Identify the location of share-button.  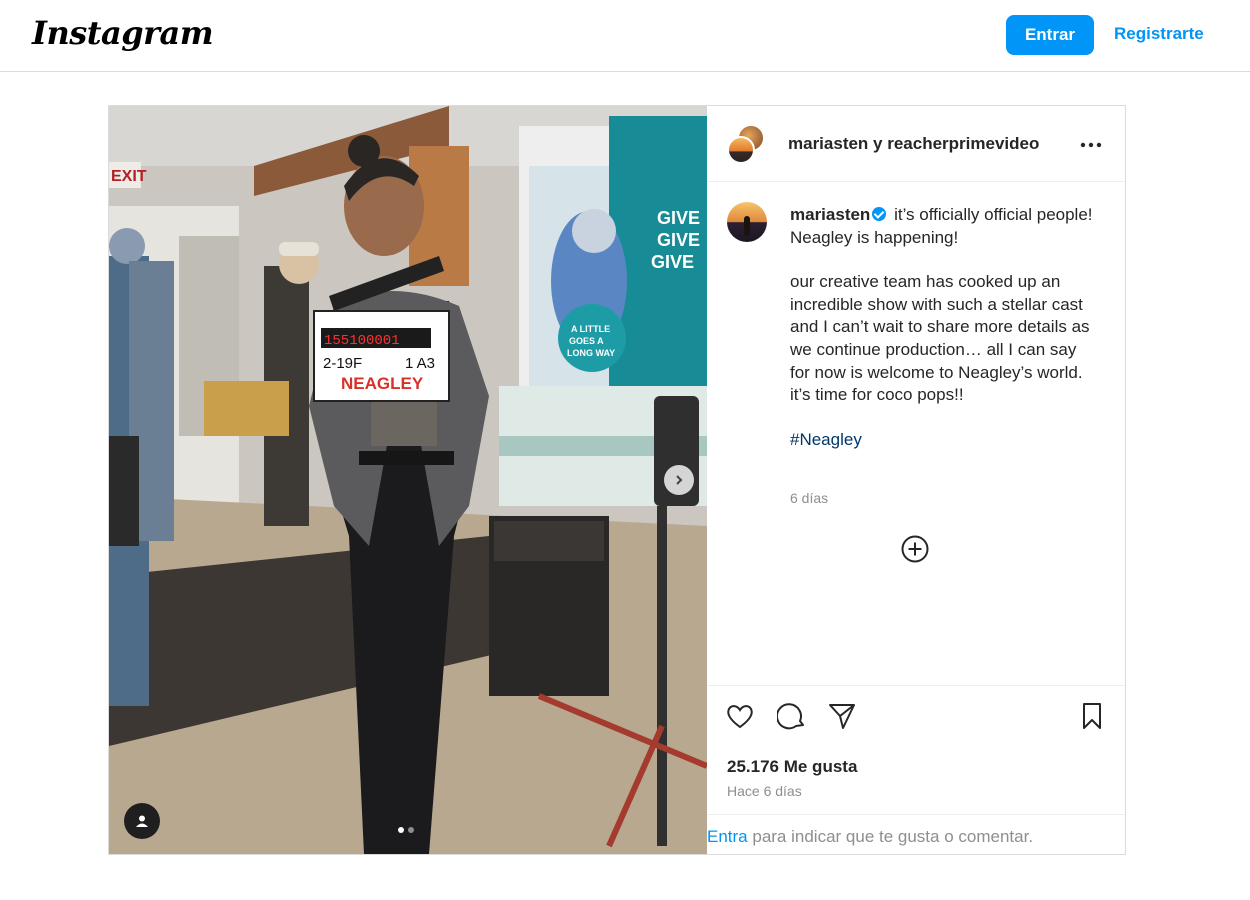
(842, 716).